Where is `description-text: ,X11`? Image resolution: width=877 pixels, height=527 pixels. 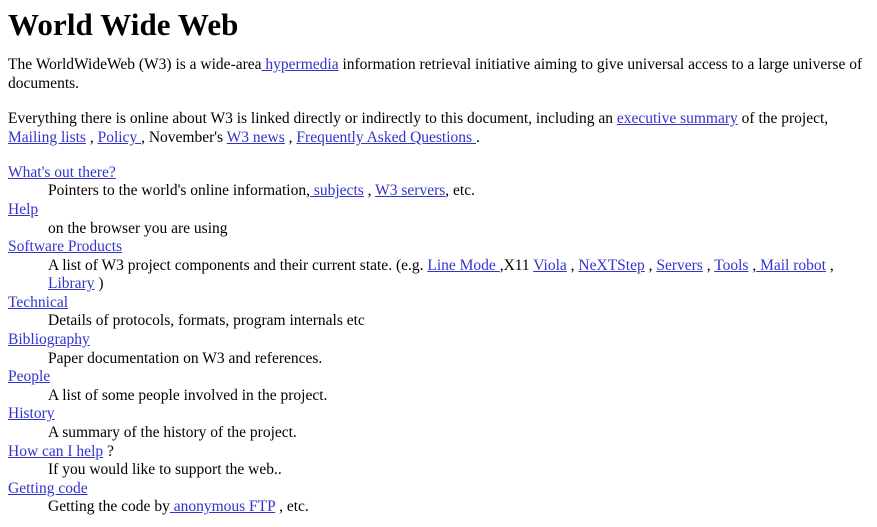
description-text: ,X11 is located at coordinates (516, 265).